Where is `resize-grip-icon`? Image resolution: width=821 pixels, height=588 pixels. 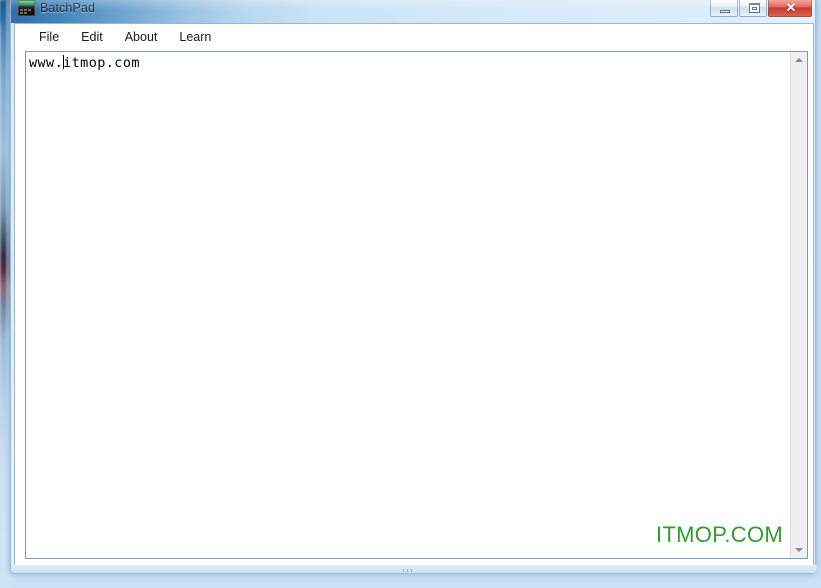 resize-grip-icon is located at coordinates (414, 570).